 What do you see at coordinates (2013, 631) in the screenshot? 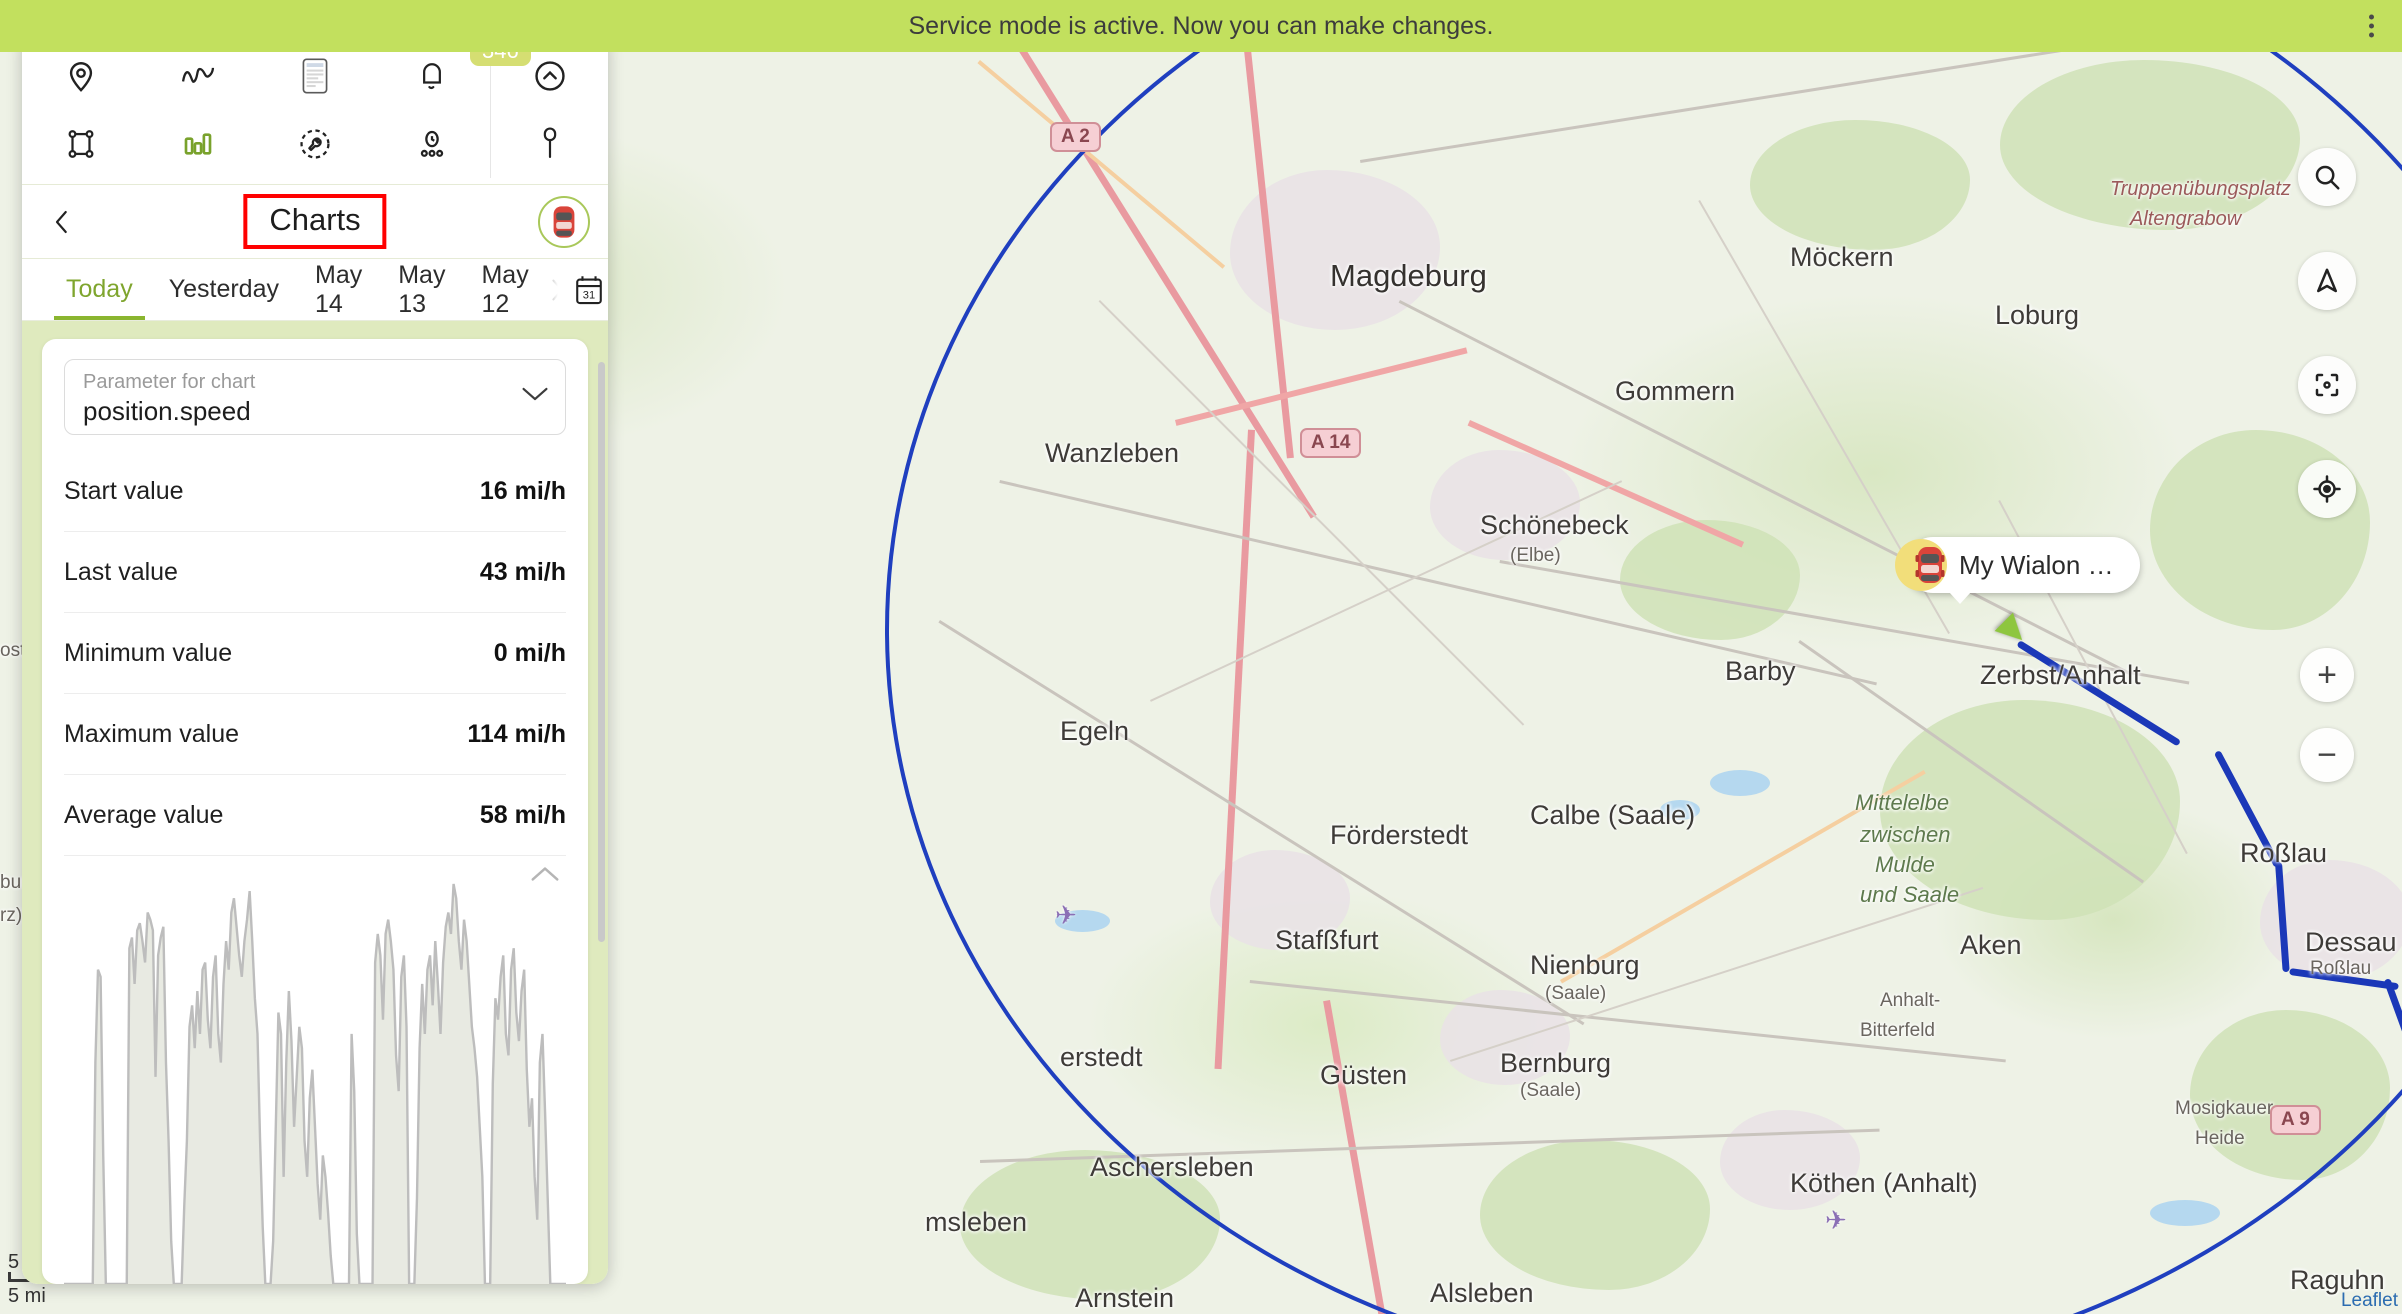
I see `direction-arrow-icon` at bounding box center [2013, 631].